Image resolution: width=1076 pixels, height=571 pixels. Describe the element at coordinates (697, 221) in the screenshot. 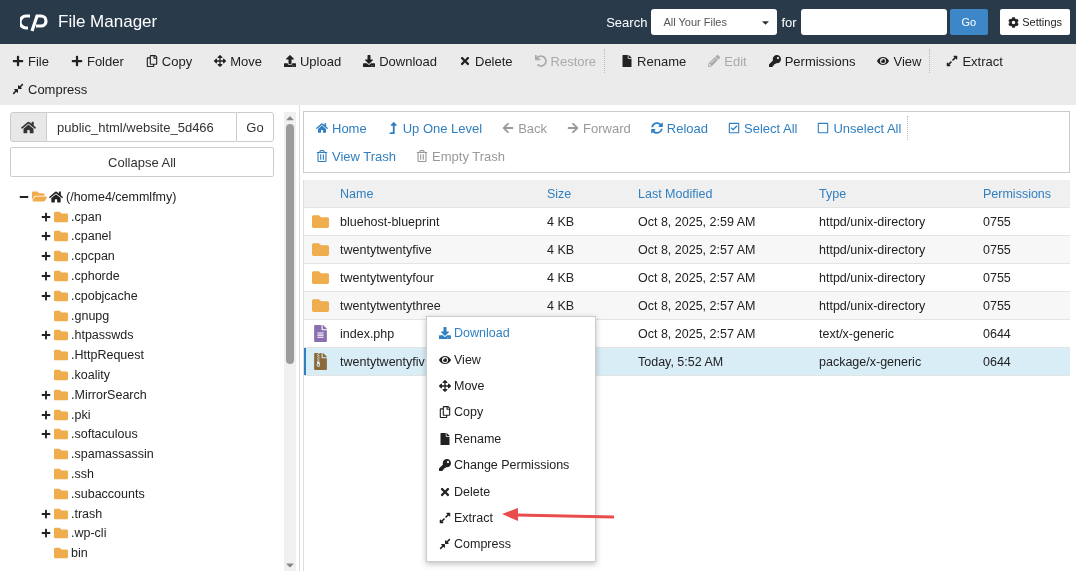

I see `file-modified: Oct 8, 2025, 2:59 AM` at that location.